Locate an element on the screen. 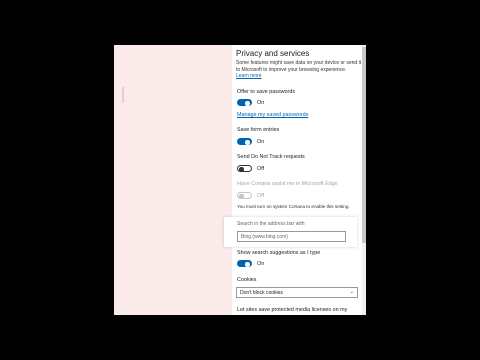  cookies-dropdown: Don't block cookies ⌄ is located at coordinates (297, 292).